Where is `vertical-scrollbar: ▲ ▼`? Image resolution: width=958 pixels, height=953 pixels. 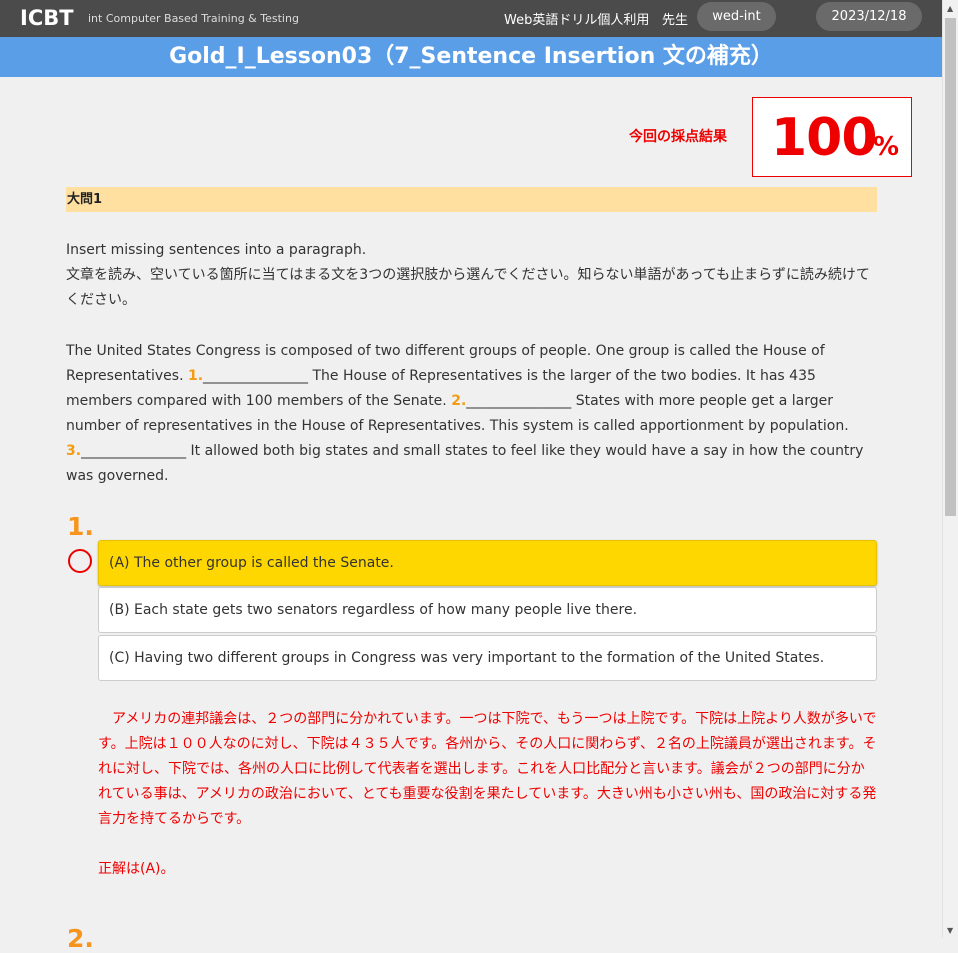 vertical-scrollbar: ▲ ▼ is located at coordinates (950, 469).